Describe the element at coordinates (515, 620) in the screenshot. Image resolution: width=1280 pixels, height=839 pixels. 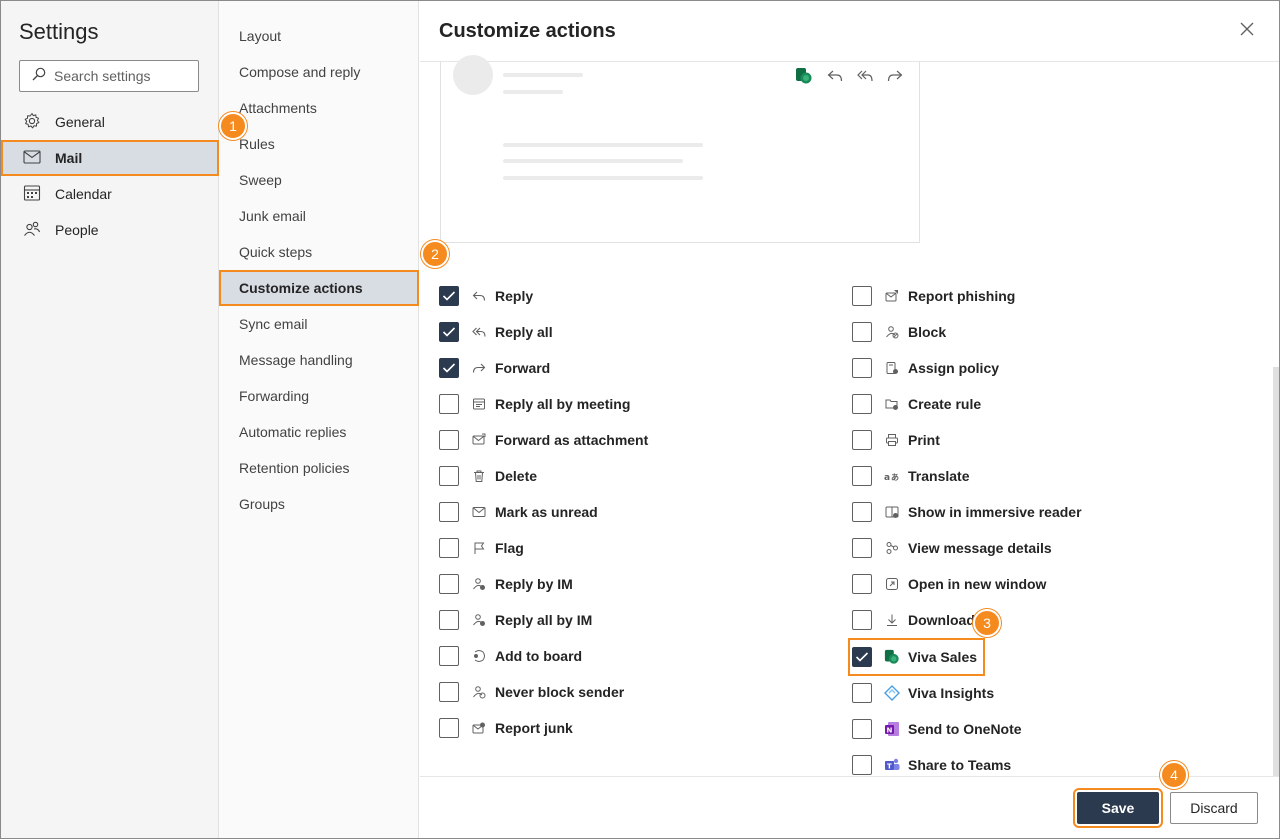
I see `action-reply-all-by-im: Reply all by IM` at that location.